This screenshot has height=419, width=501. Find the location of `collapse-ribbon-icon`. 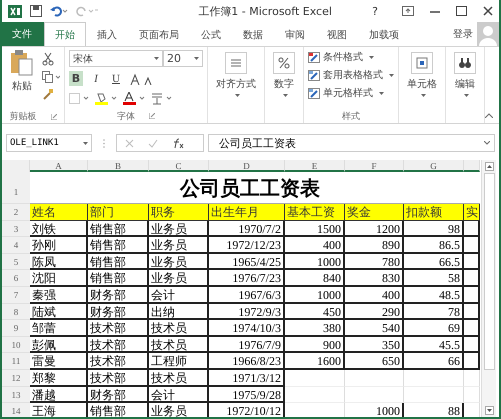

collapse-ribbon-icon is located at coordinates (489, 115).